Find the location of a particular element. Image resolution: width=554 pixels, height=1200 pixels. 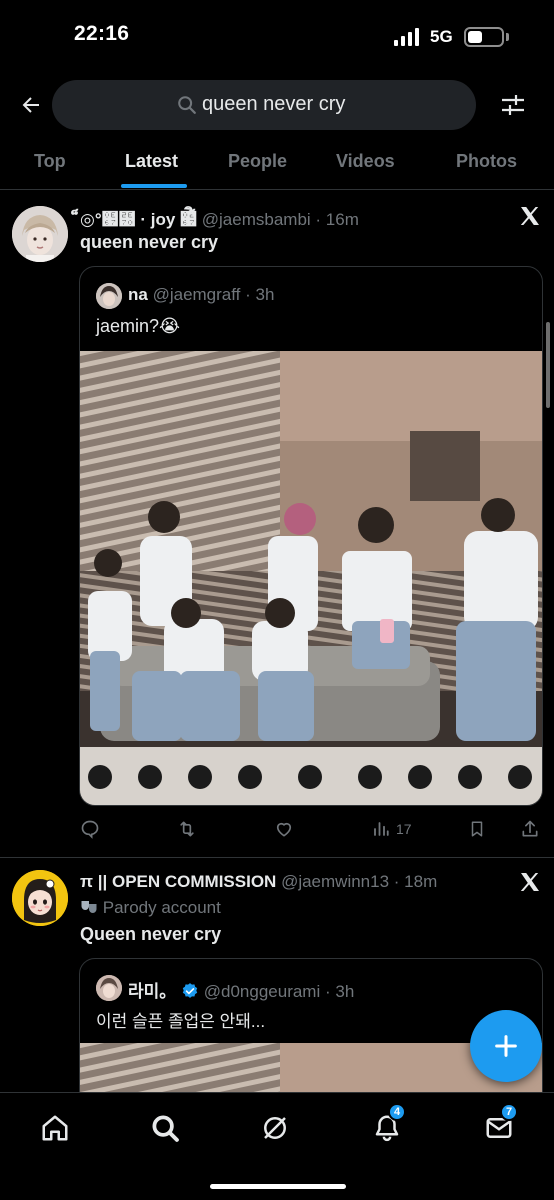

views-count: 17 is located at coordinates (404, 829).